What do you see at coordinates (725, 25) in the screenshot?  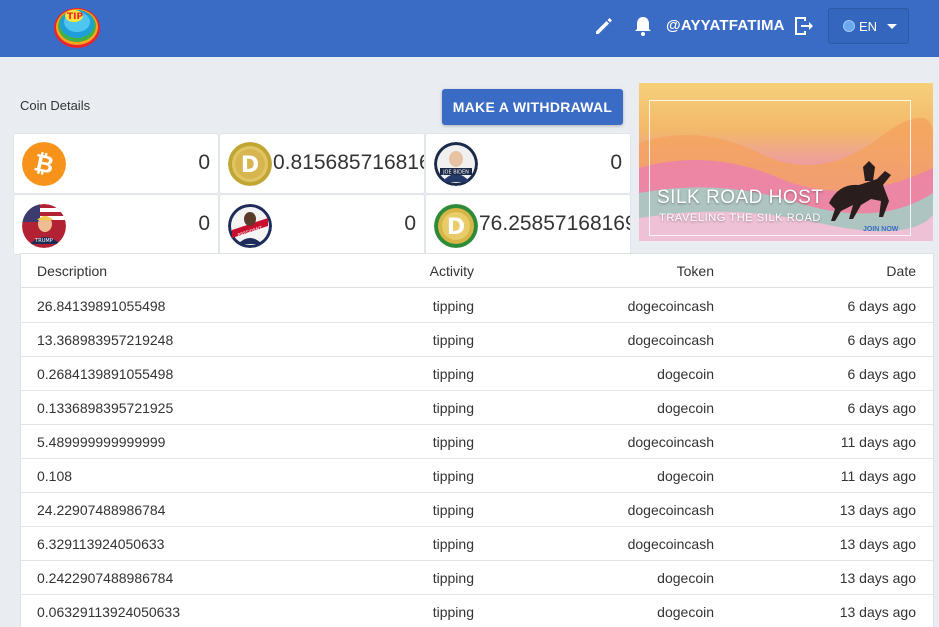 I see `username-label: @AYYATFATIMA` at bounding box center [725, 25].